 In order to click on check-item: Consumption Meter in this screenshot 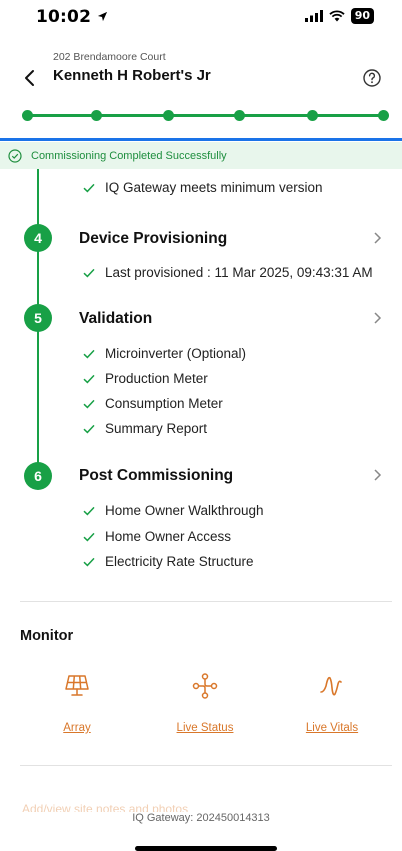, I will do `click(153, 403)`.